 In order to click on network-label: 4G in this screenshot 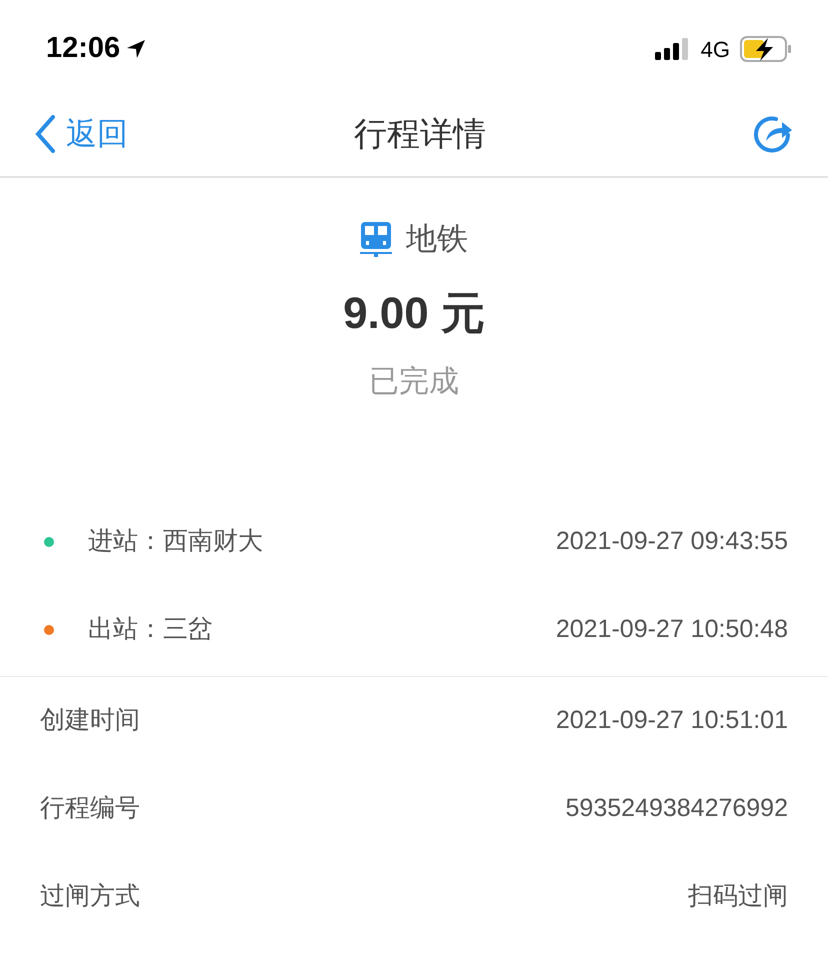, I will do `click(715, 50)`.